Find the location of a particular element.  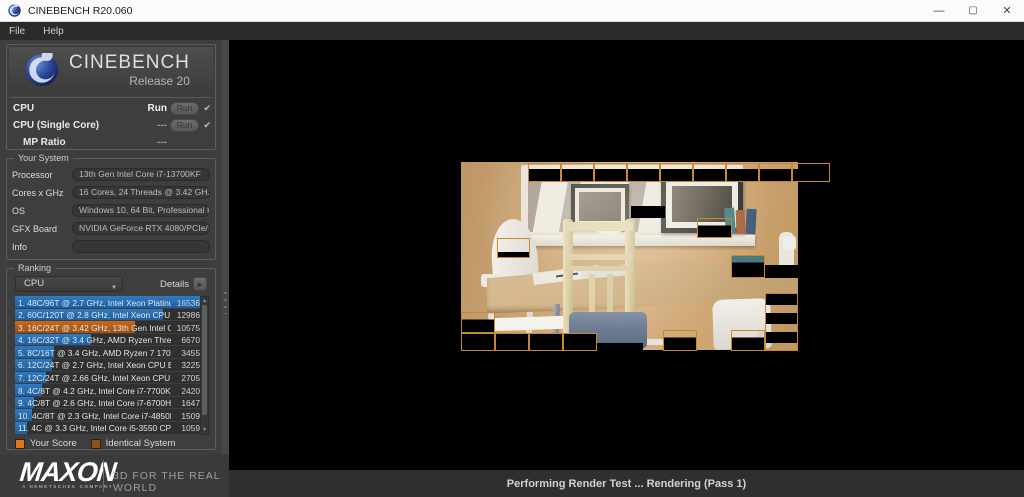

panel-splitter is located at coordinates (225, 247).